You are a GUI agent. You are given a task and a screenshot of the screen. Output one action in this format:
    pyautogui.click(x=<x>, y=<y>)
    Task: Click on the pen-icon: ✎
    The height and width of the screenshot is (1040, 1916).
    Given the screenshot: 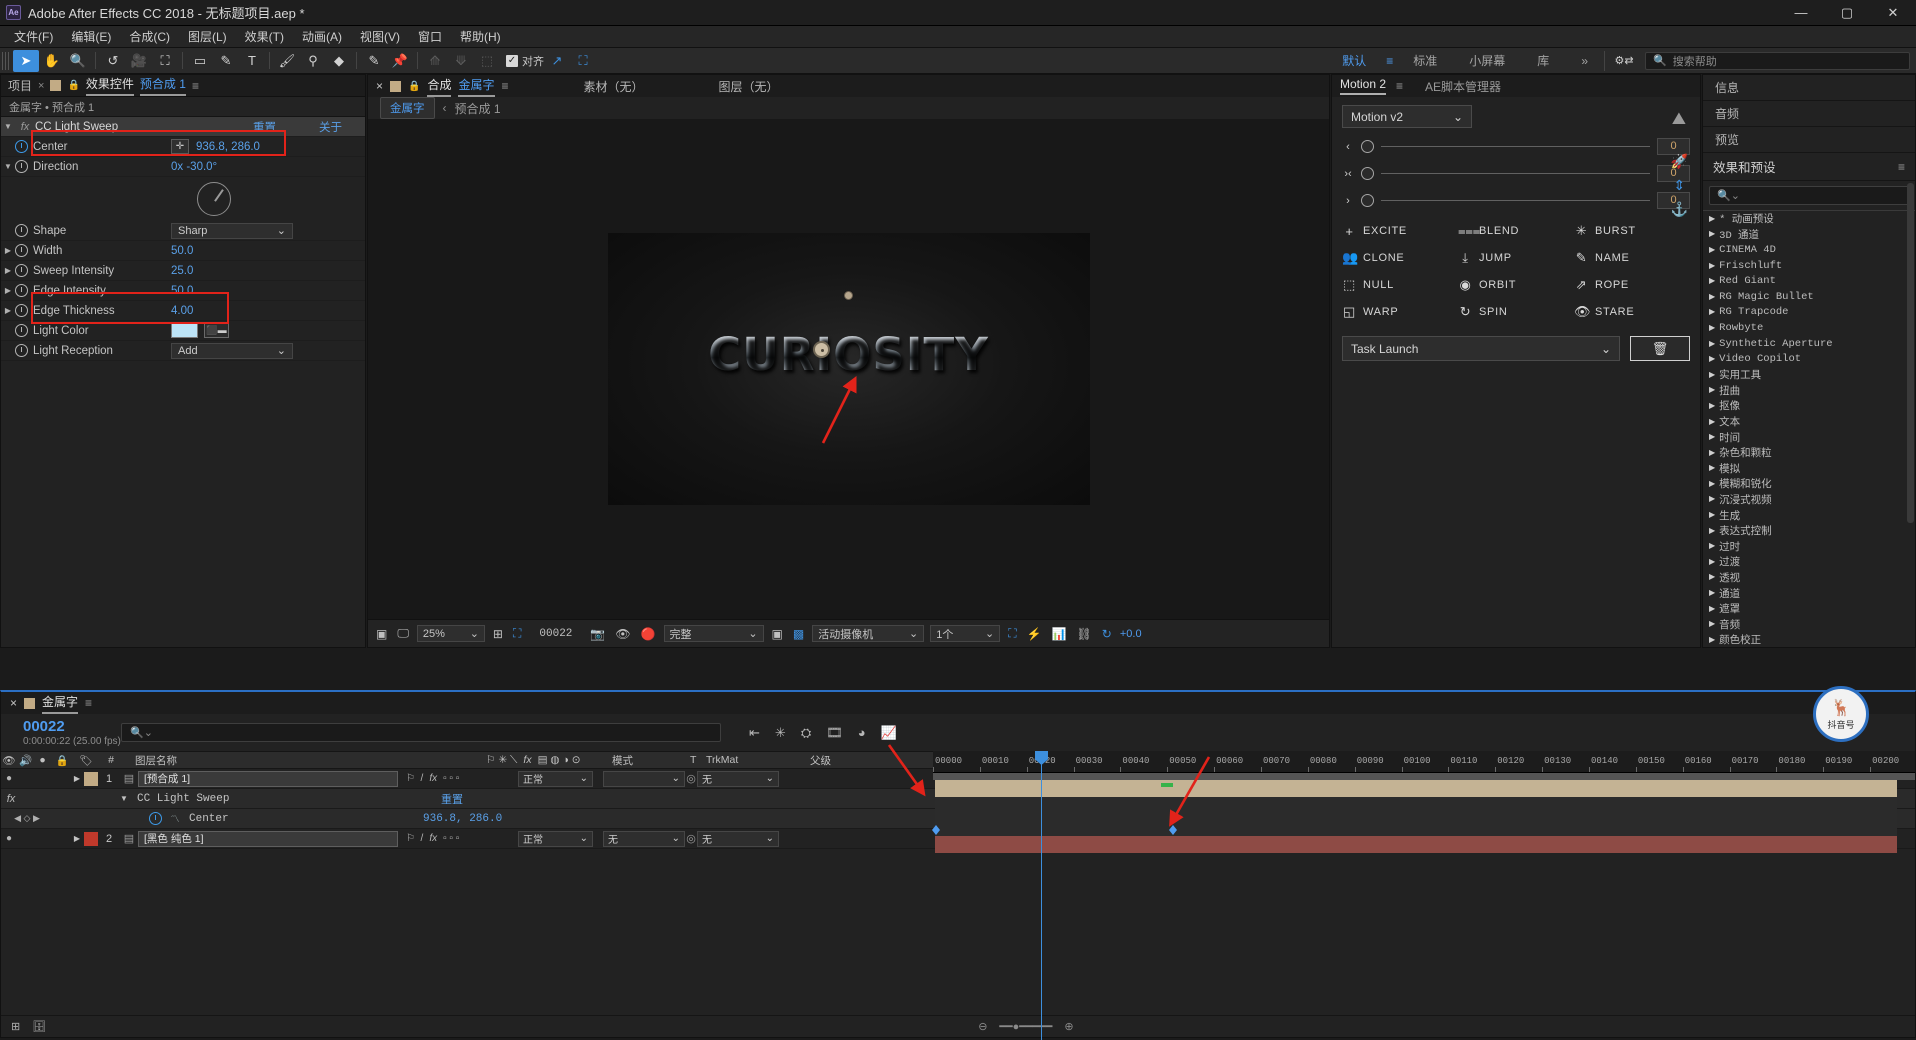 What is the action you would take?
    pyautogui.click(x=226, y=61)
    